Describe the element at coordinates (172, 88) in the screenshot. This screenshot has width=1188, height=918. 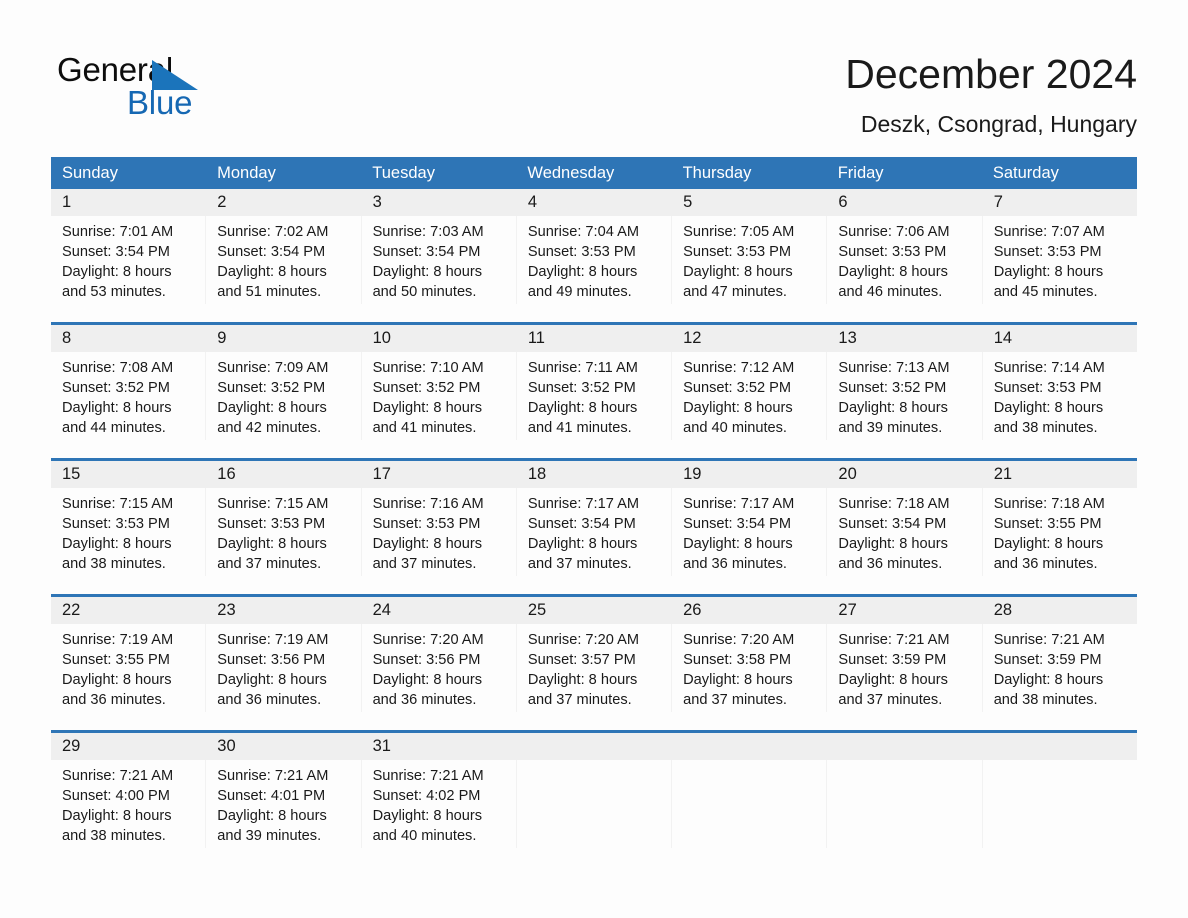
I see `brand-logo: General Blue` at that location.